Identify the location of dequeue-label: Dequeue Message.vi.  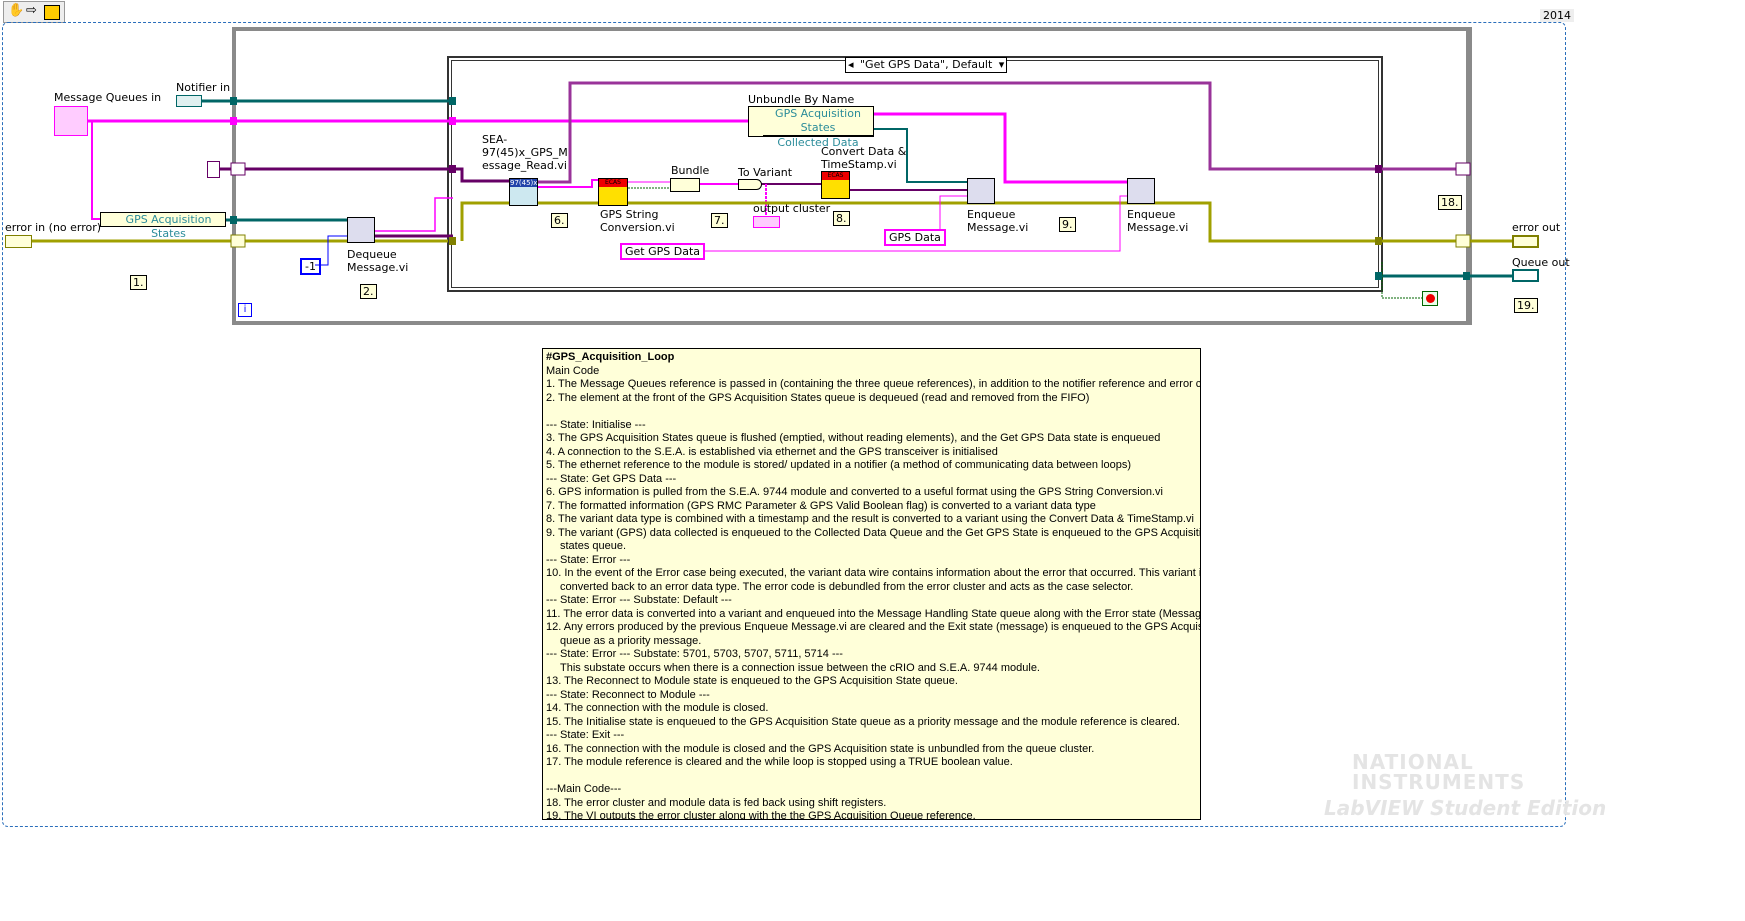
(378, 261).